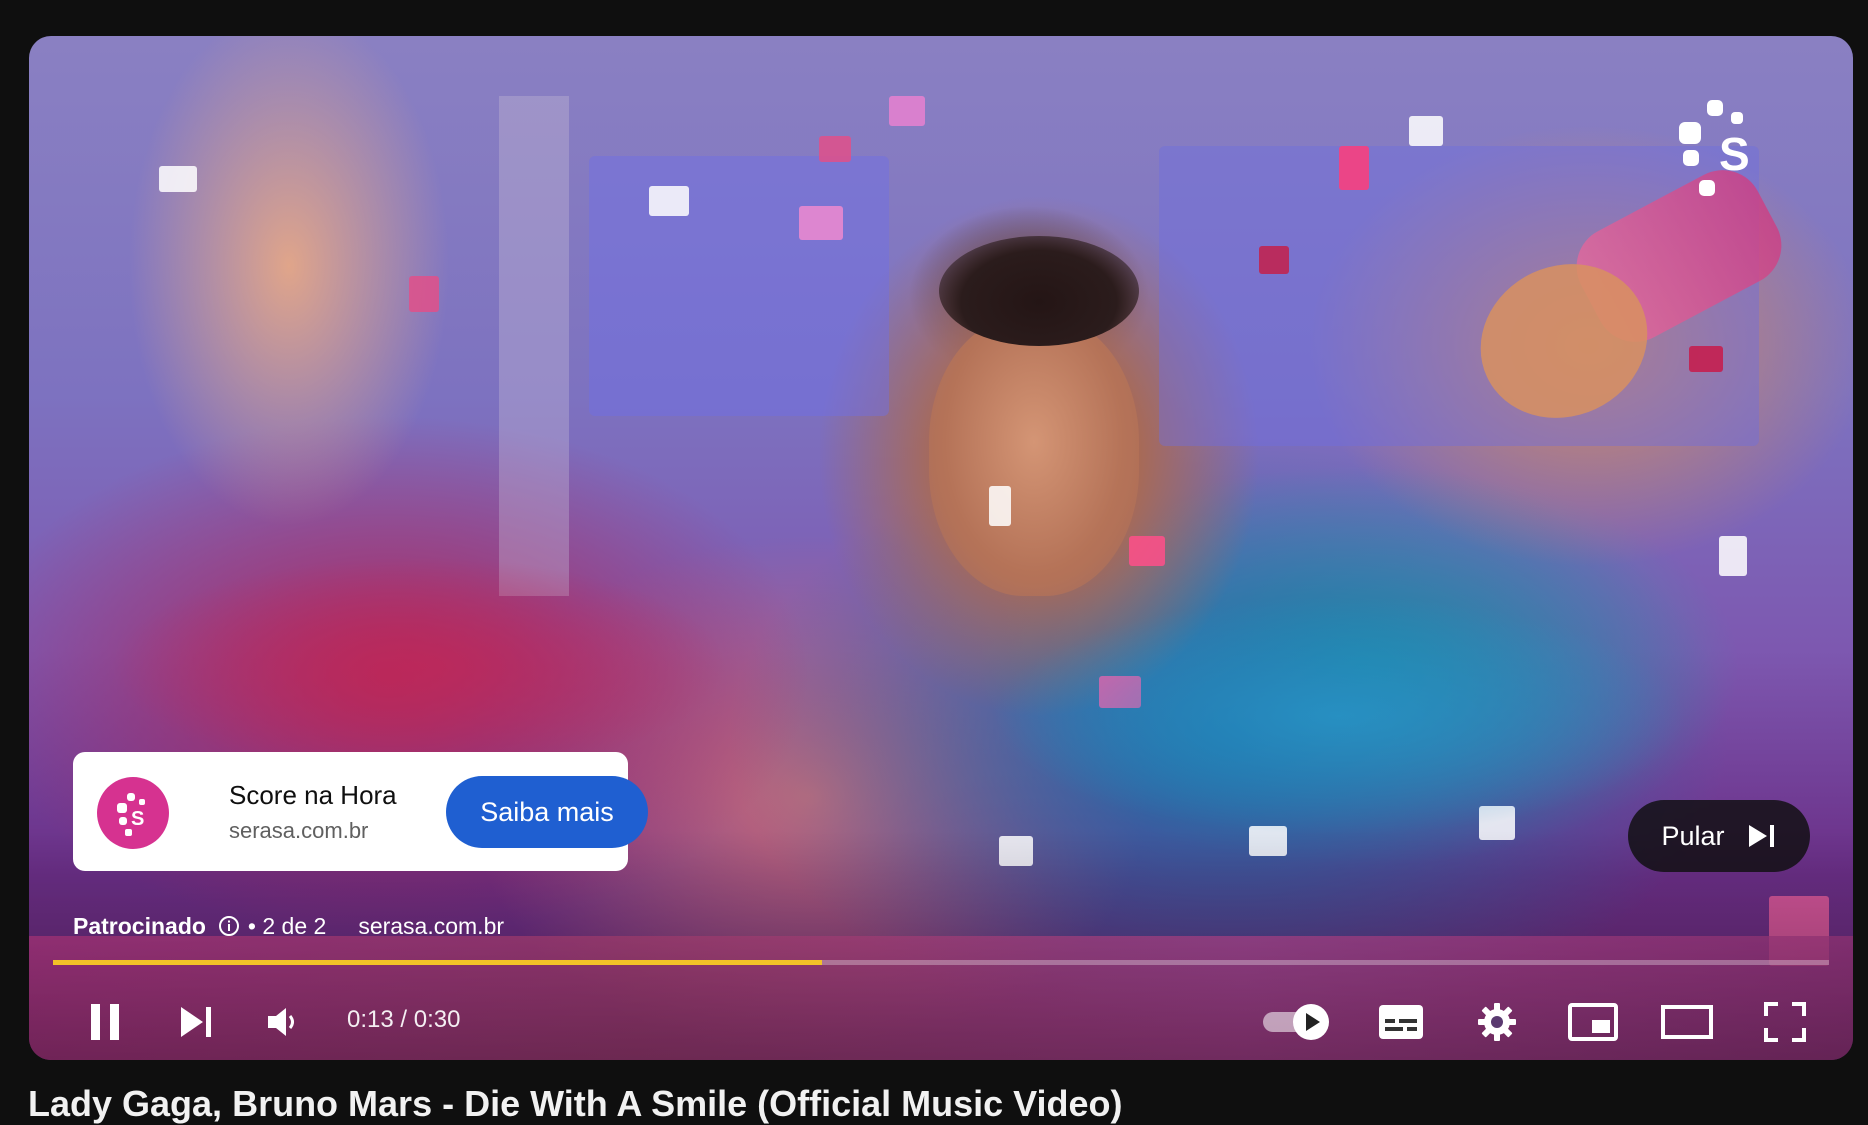  What do you see at coordinates (437, 962) in the screenshot?
I see `progress-fill` at bounding box center [437, 962].